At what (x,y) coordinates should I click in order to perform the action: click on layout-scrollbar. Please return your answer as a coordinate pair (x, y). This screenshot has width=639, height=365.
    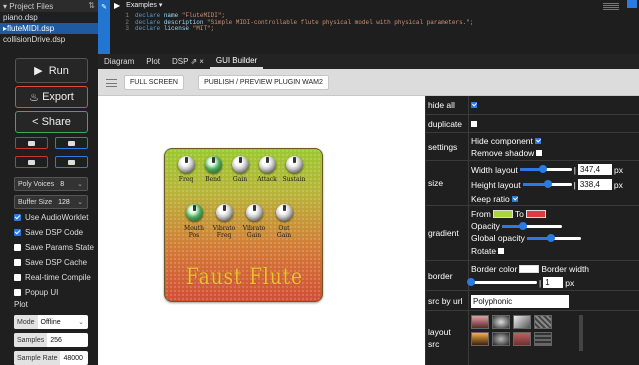
    Looking at the image, I should click on (581, 333).